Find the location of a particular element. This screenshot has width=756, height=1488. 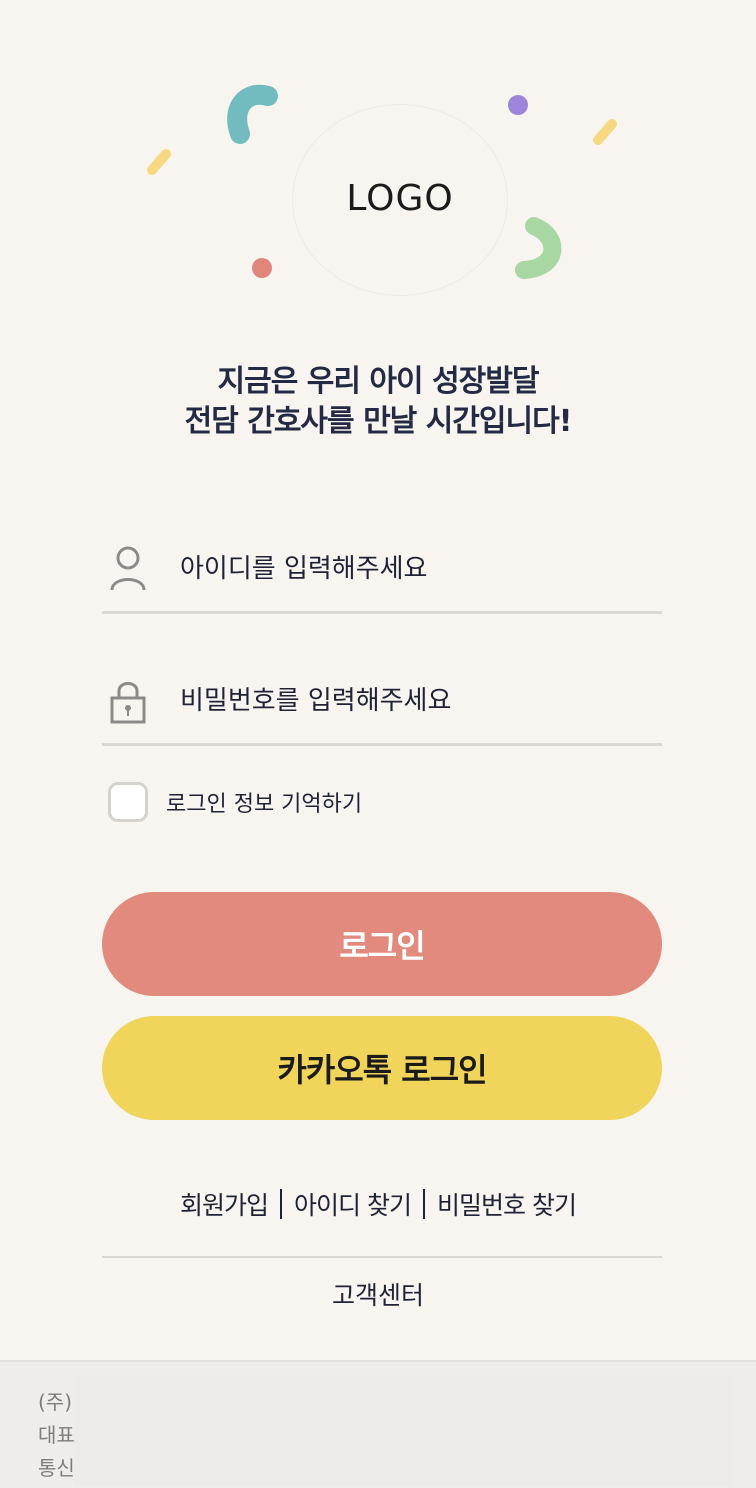

id-field is located at coordinates (382, 569).